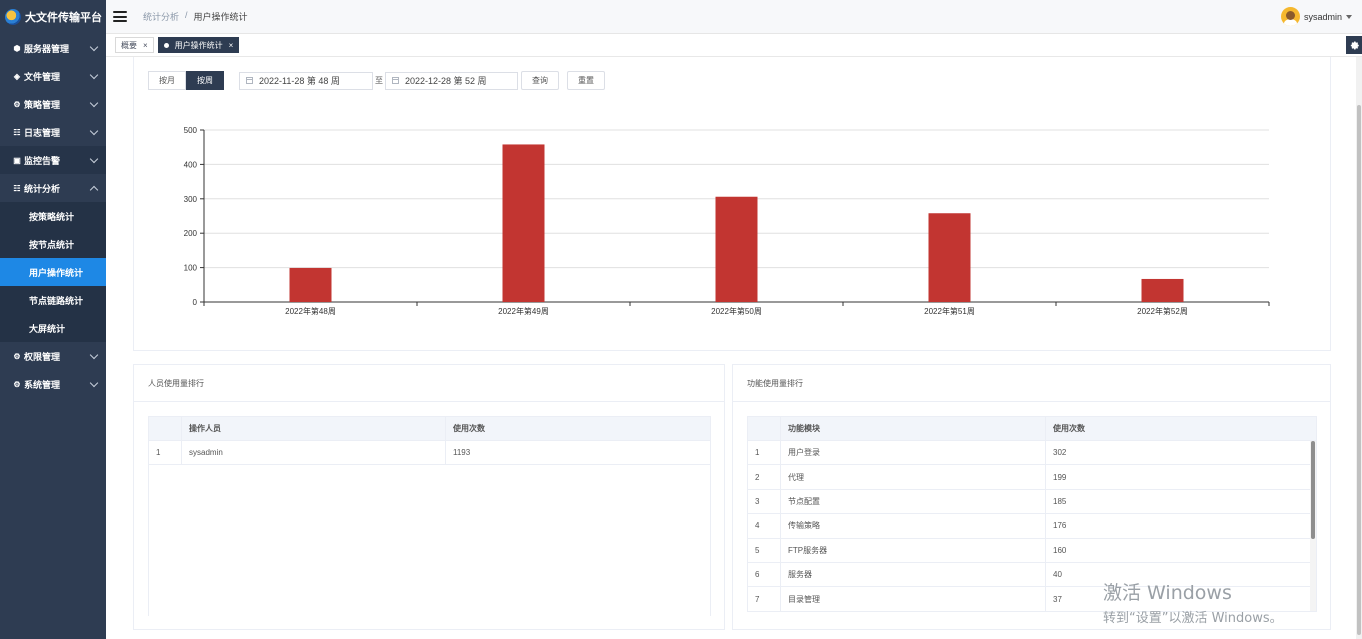 The width and height of the screenshot is (1362, 639). I want to click on row-index: 2, so click(764, 477).